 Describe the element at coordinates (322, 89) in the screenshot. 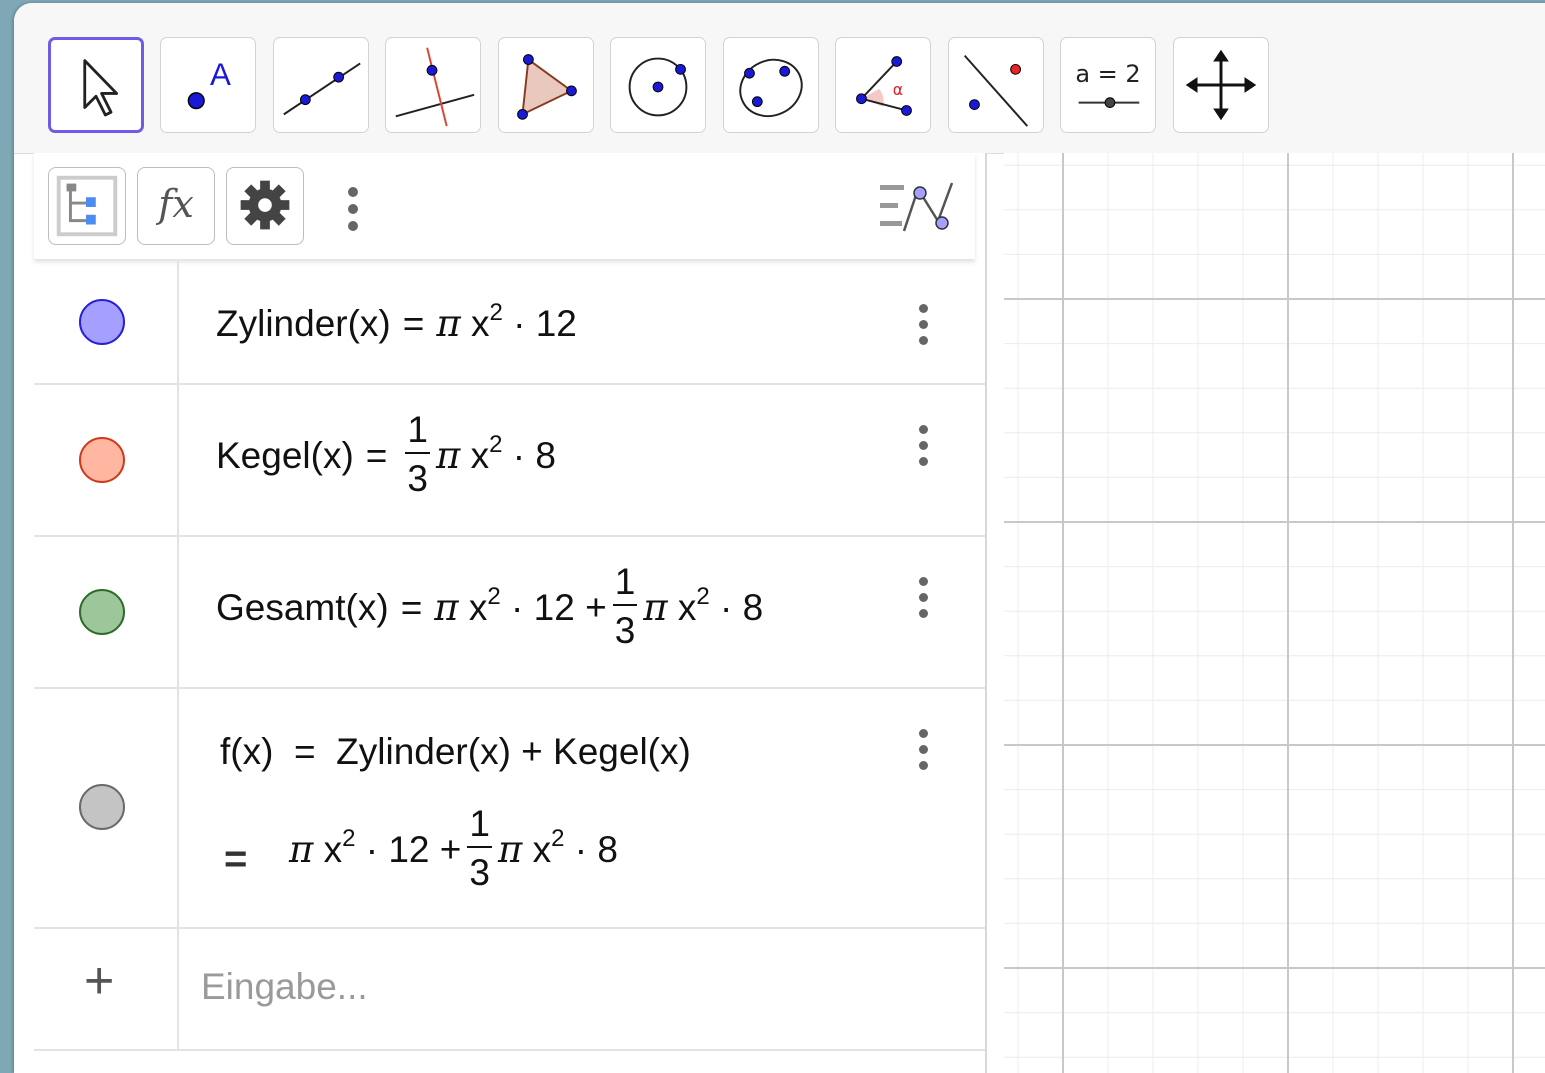

I see `line-icon` at that location.